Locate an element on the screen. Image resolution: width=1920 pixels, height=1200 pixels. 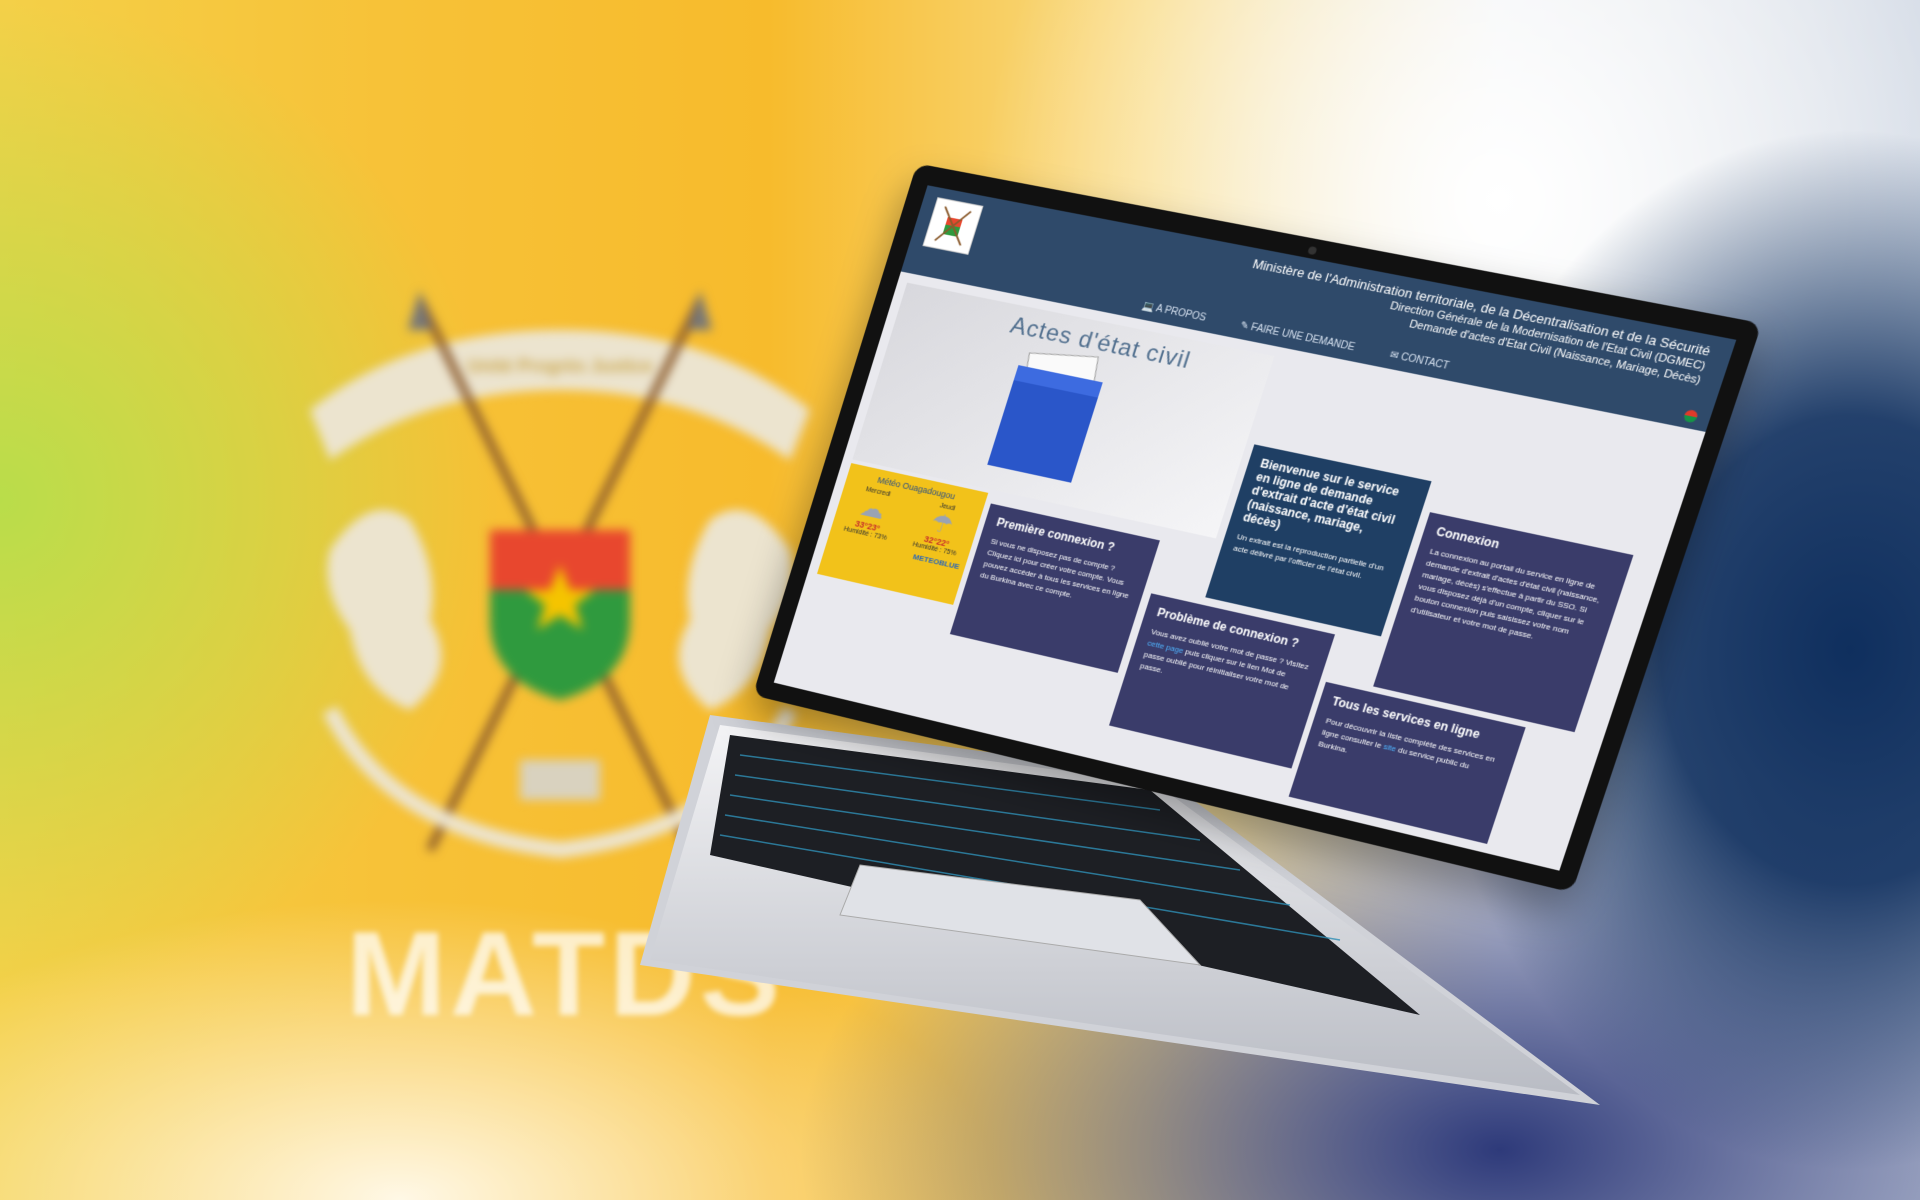
site-logo is located at coordinates (952, 226).